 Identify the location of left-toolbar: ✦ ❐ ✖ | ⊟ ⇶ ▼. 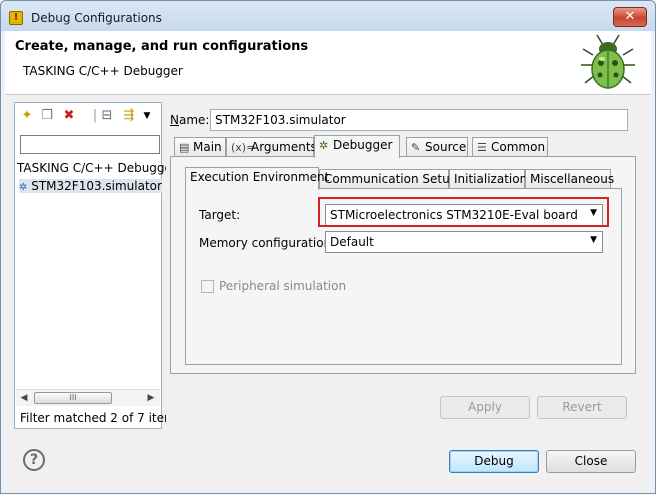
(88, 116).